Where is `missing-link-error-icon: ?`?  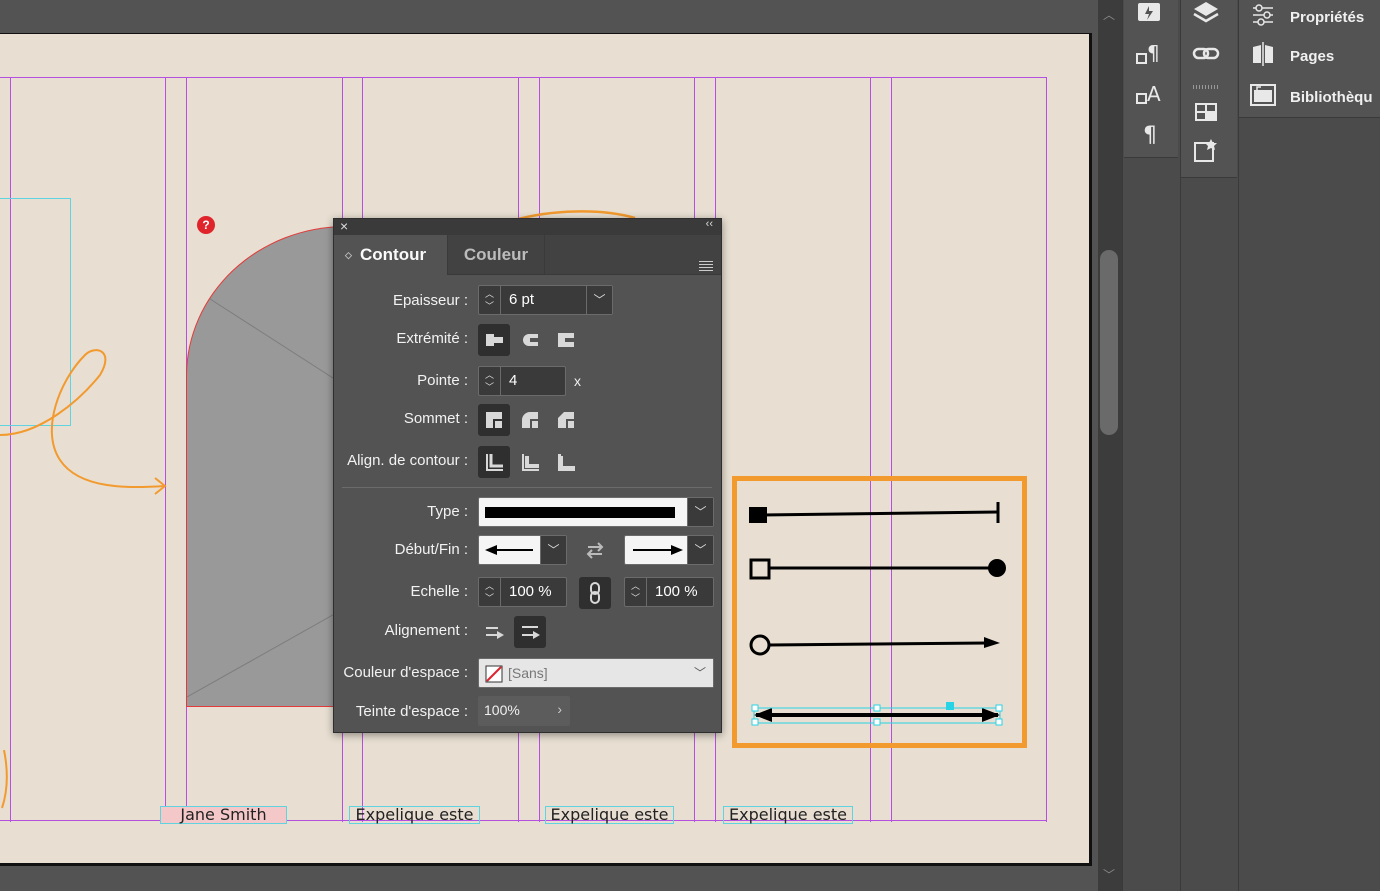
missing-link-error-icon: ? is located at coordinates (206, 225).